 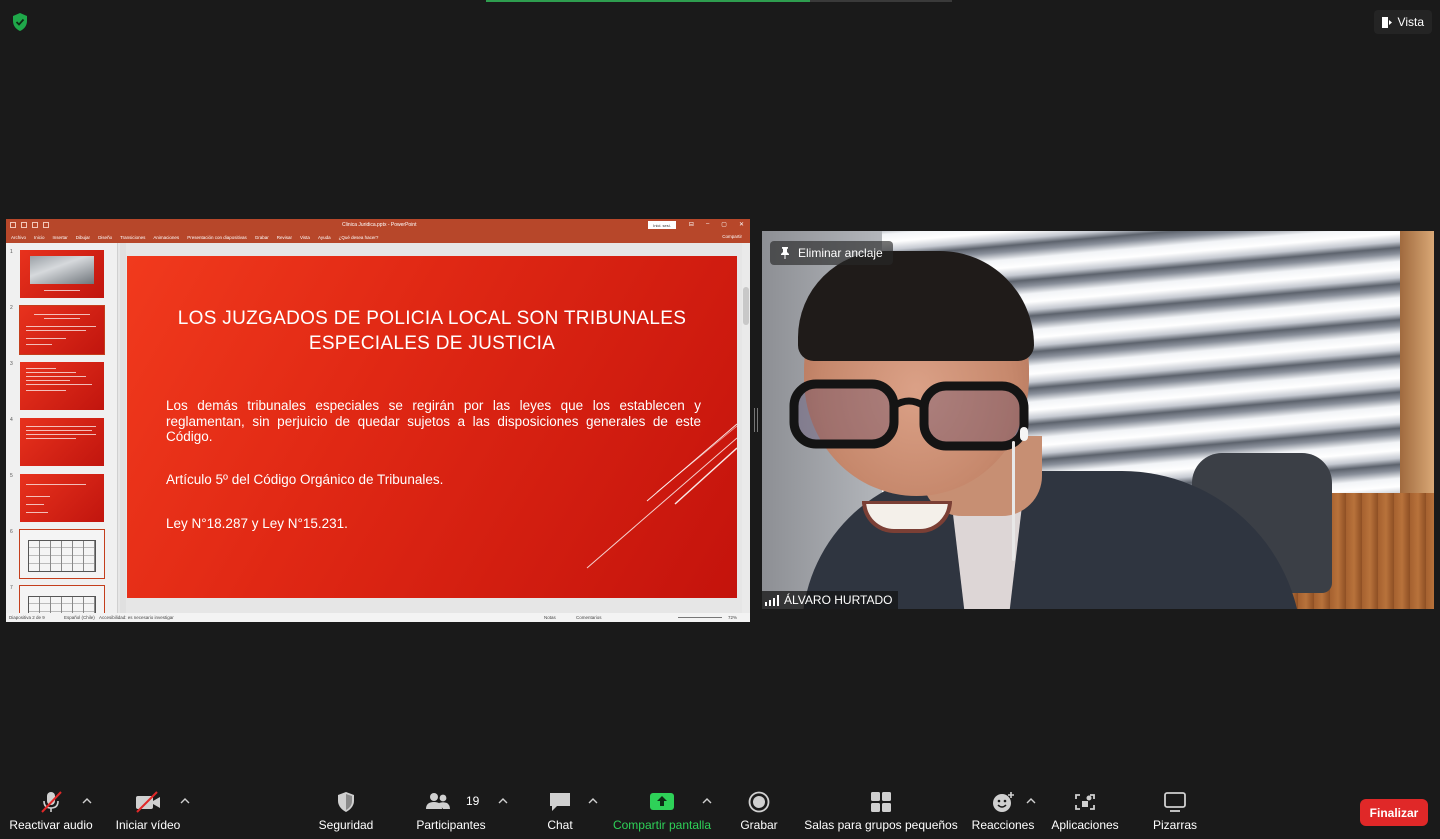 I want to click on chat-icon, so click(x=560, y=802).